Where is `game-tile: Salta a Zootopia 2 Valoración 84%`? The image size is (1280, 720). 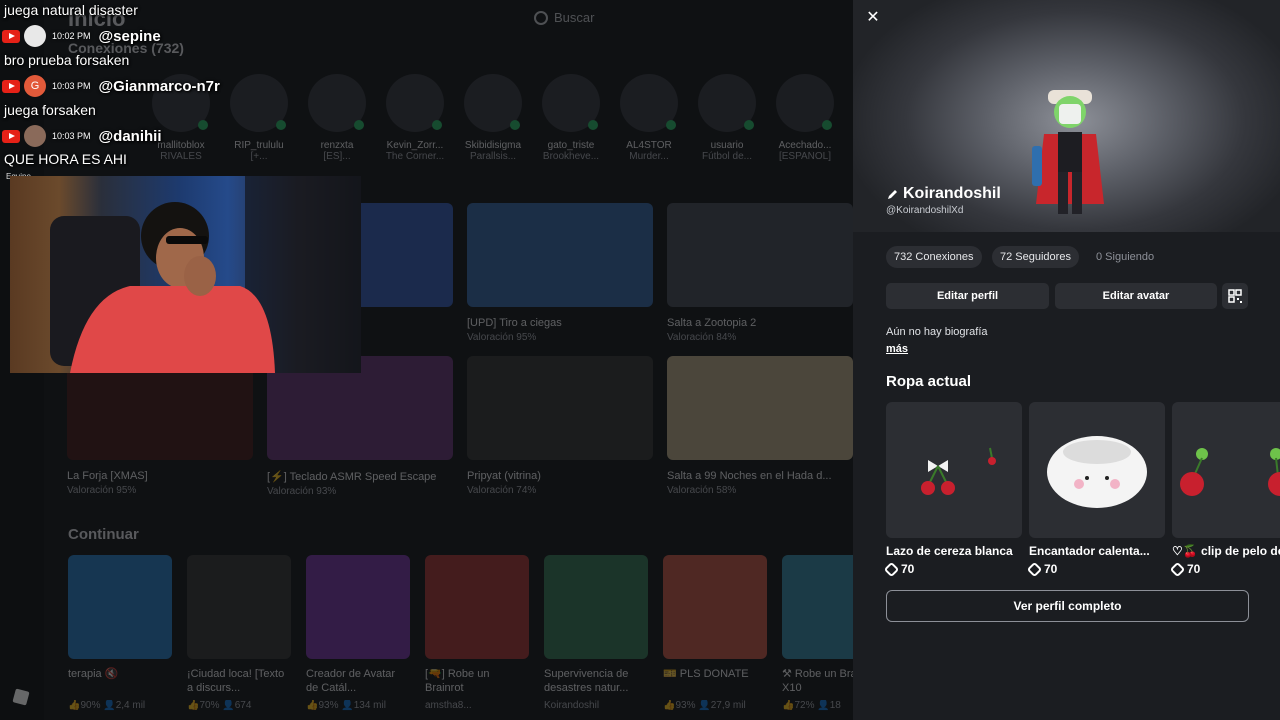 game-tile: Salta a Zootopia 2 Valoración 84% is located at coordinates (760, 273).